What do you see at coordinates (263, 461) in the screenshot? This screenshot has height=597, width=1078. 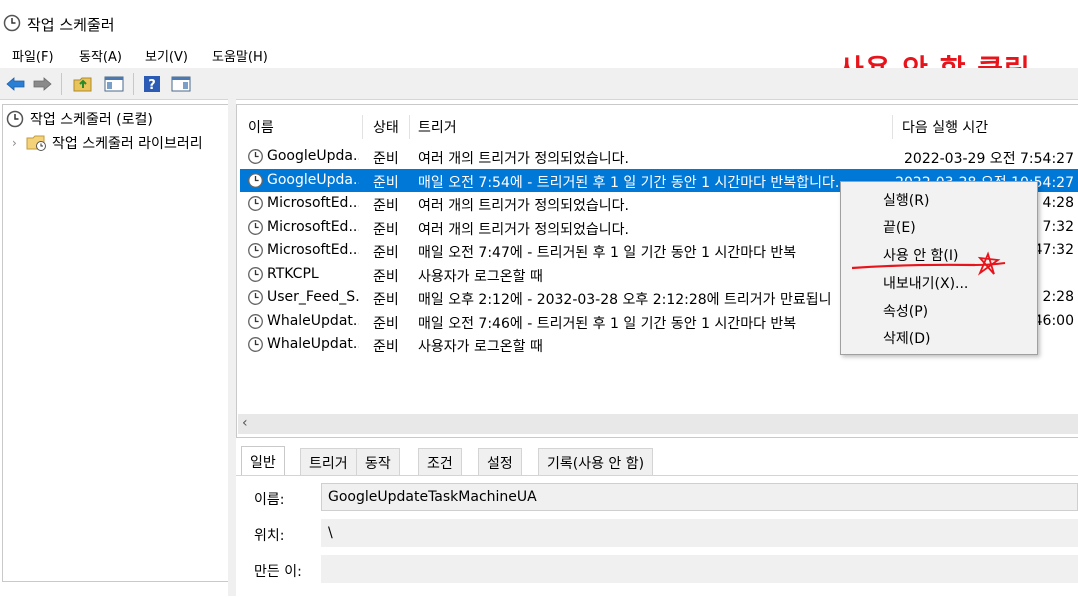 I see `tab-general: 일반` at bounding box center [263, 461].